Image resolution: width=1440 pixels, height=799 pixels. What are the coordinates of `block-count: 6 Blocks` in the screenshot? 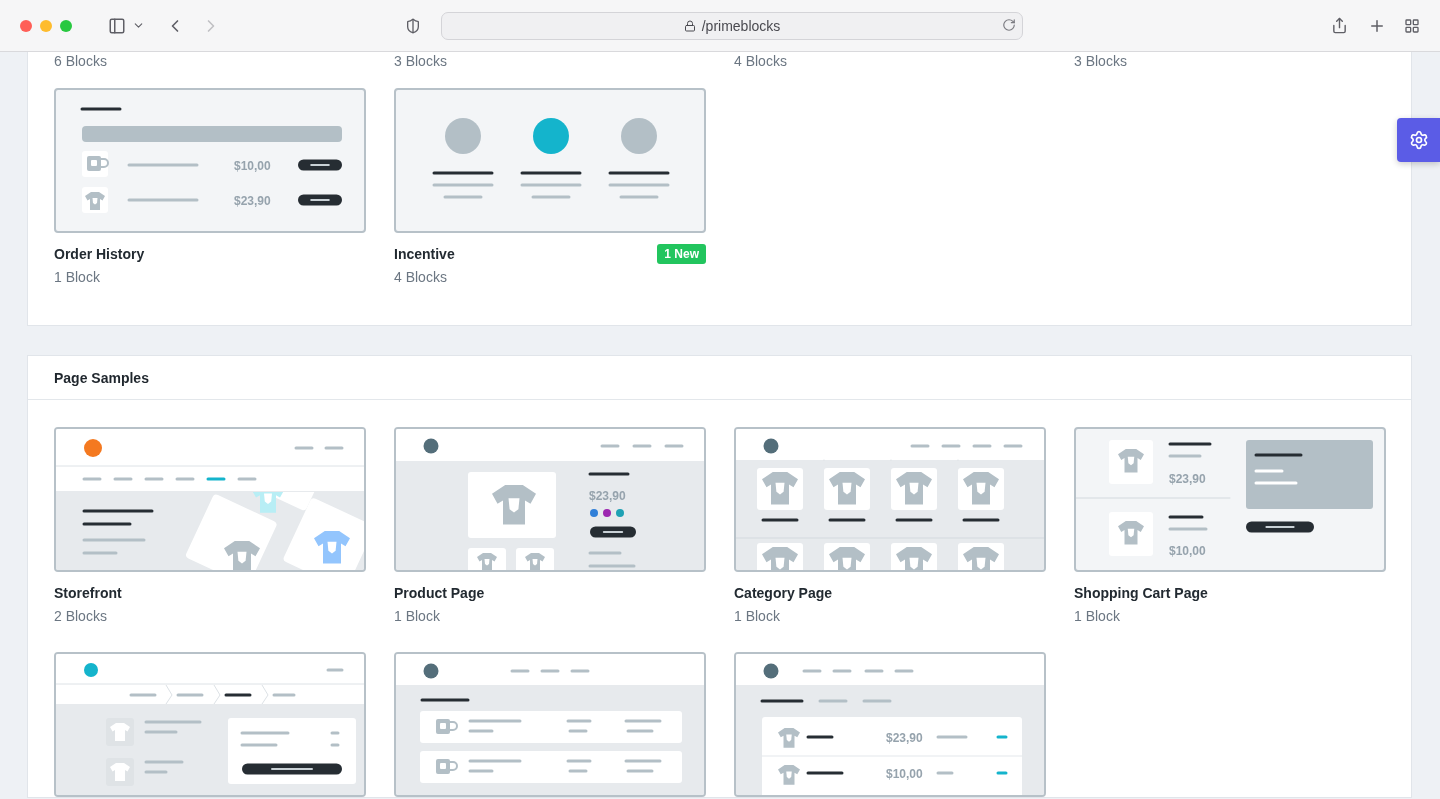 It's located at (81, 61).